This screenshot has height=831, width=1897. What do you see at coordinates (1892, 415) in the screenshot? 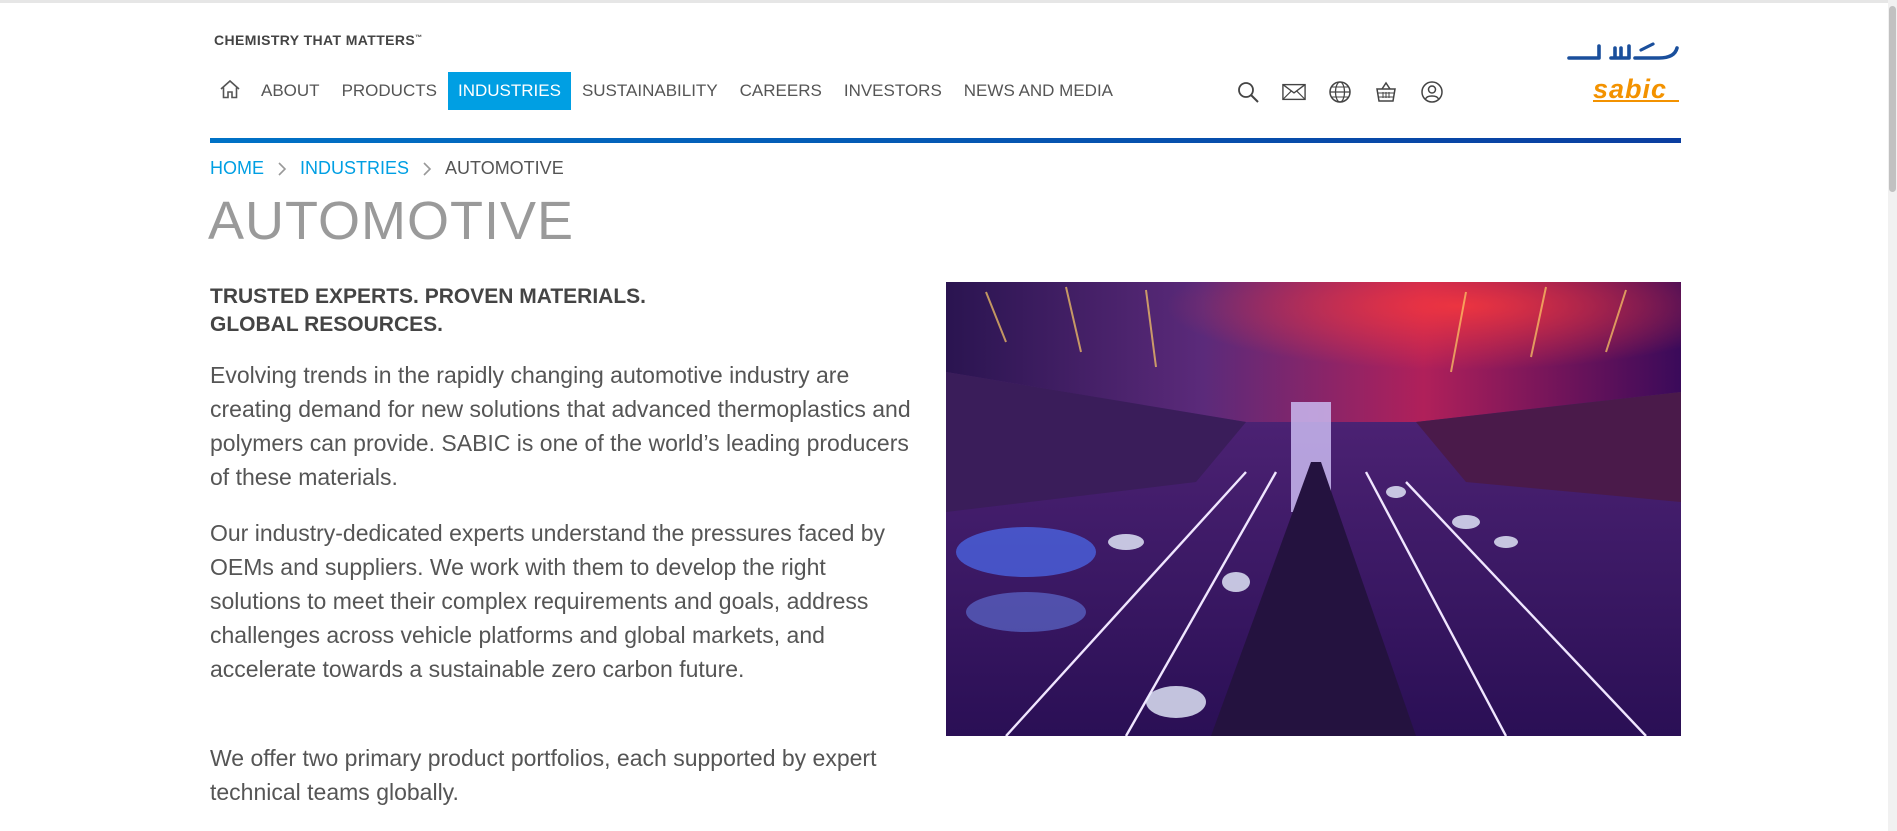
I see `scrollbar-track` at bounding box center [1892, 415].